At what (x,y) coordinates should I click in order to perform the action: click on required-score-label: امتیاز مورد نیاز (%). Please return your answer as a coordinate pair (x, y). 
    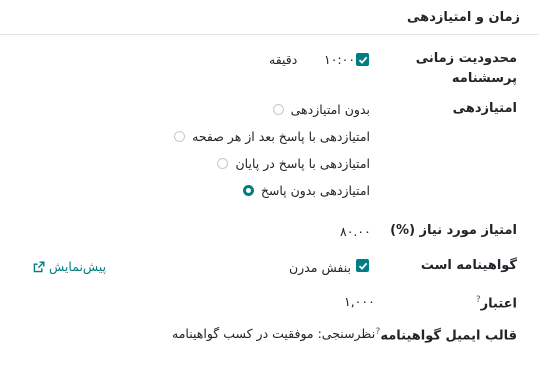
    Looking at the image, I should click on (453, 230).